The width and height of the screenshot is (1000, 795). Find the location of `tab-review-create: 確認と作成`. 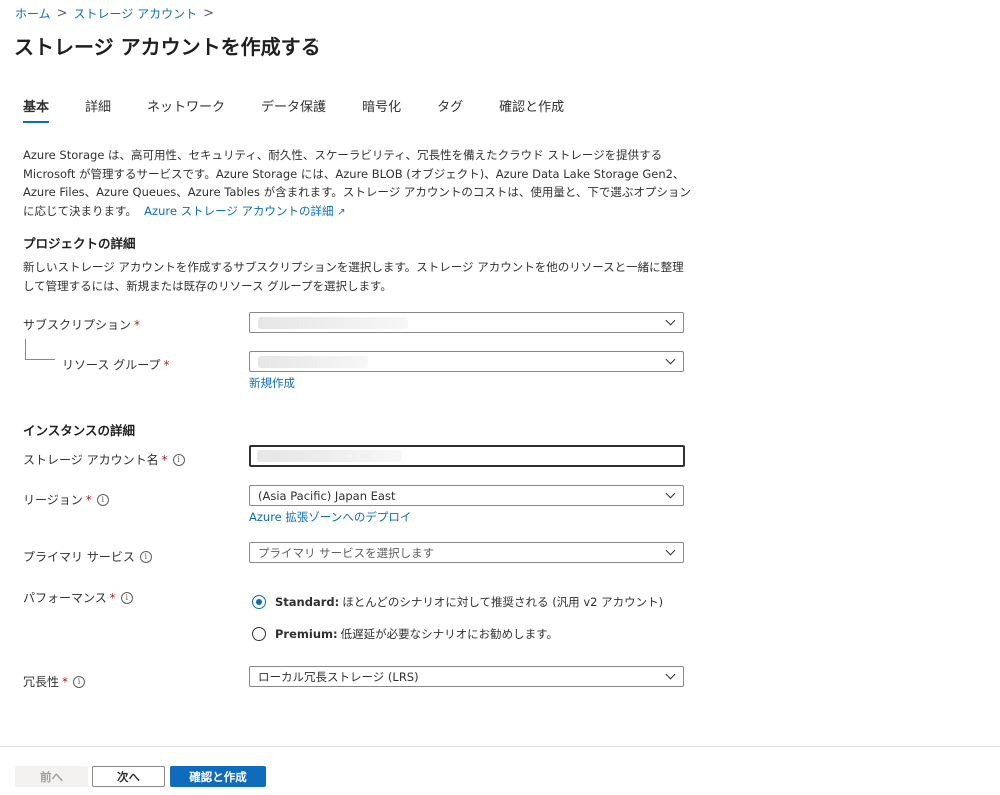

tab-review-create: 確認と作成 is located at coordinates (531, 109).